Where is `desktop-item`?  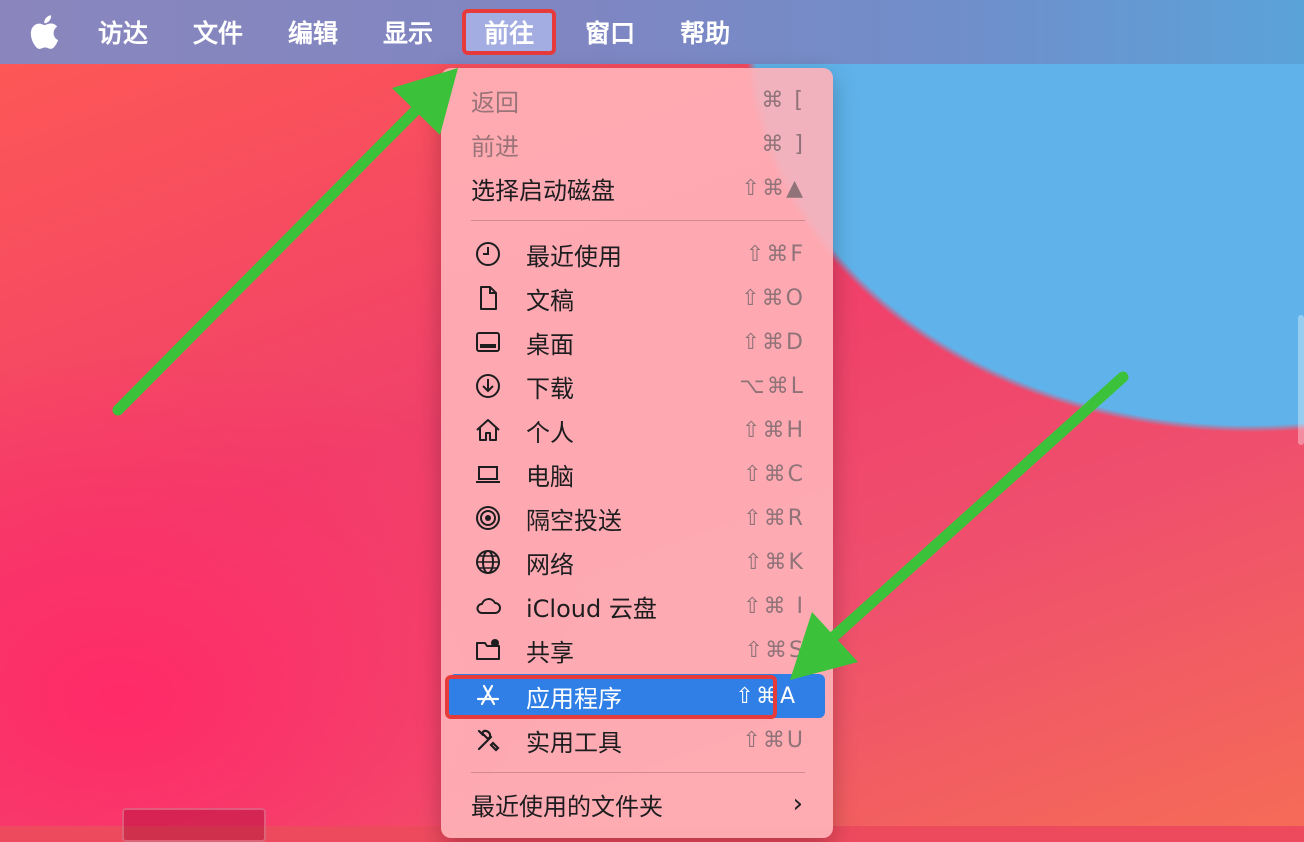
desktop-item is located at coordinates (194, 825).